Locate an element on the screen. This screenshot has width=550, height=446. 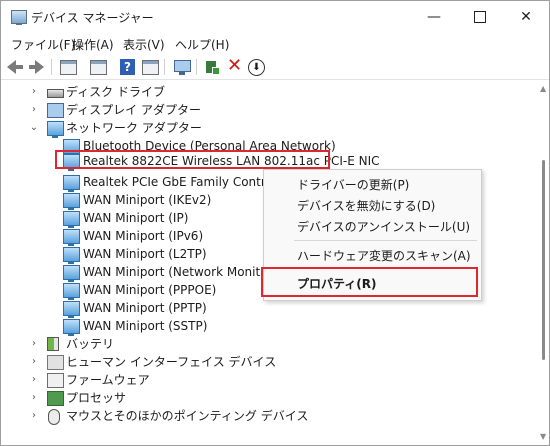
tree-category-mice: › マウスとそのほかのポインティング デバイス is located at coordinates (269, 416).